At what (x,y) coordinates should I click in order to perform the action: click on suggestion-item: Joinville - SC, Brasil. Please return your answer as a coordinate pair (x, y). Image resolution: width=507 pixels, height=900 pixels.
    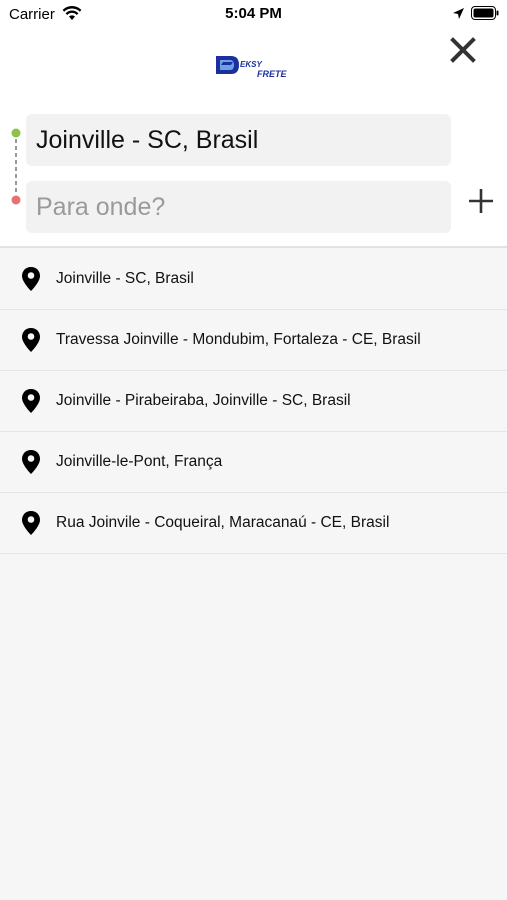
    Looking at the image, I should click on (253, 279).